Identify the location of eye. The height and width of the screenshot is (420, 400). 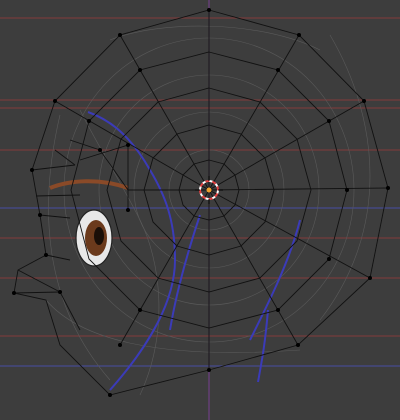
(94, 238).